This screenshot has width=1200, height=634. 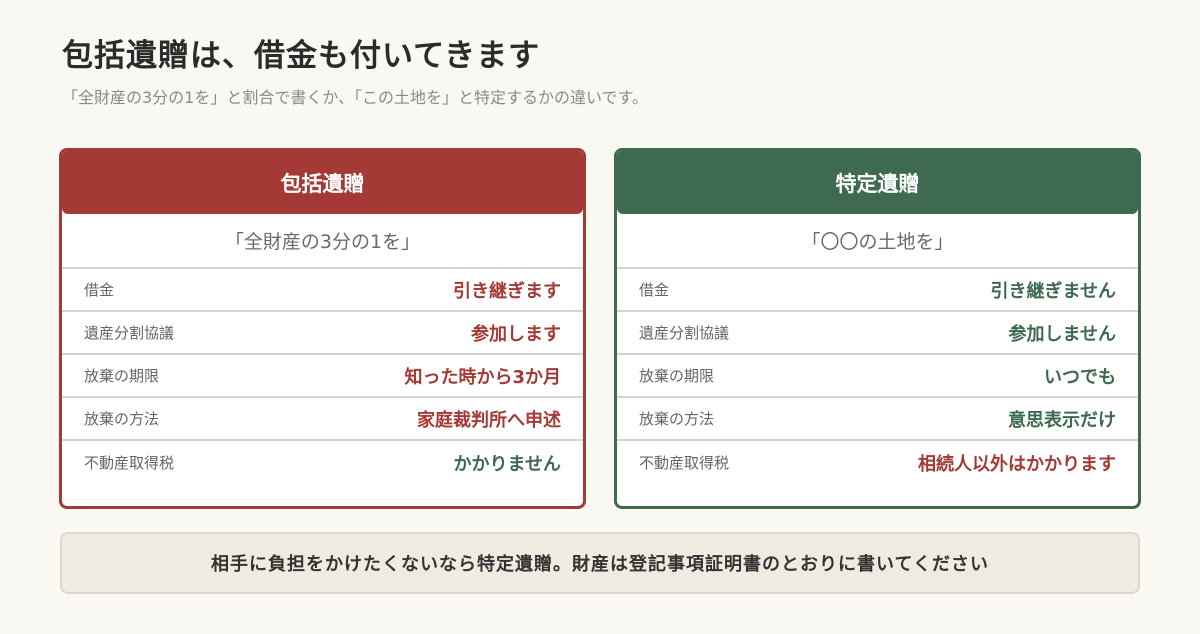 What do you see at coordinates (301, 56) in the screenshot?
I see `page-title: 包括遺贈は、借金も付いてきます` at bounding box center [301, 56].